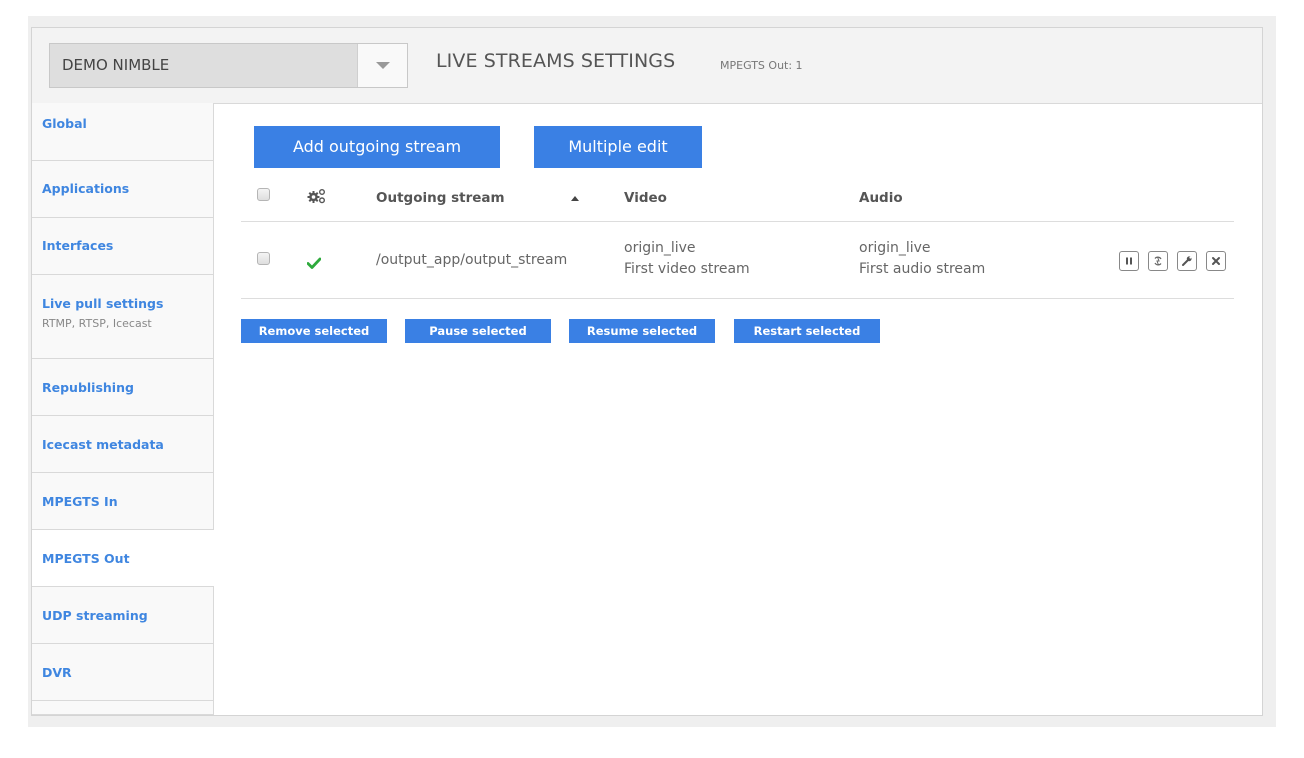  I want to click on video-stream: First video stream, so click(687, 269).